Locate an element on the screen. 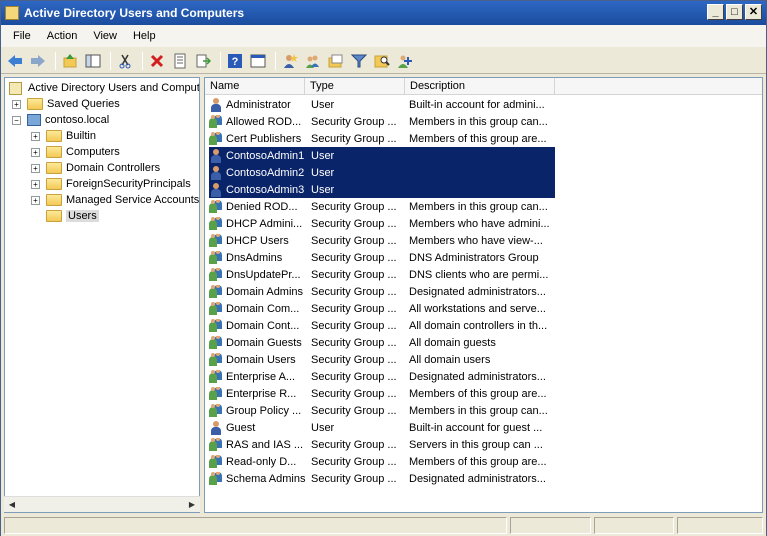 Image resolution: width=767 pixels, height=536 pixels. tree-root: Active Directory Users and Comput is located at coordinates (104, 88).